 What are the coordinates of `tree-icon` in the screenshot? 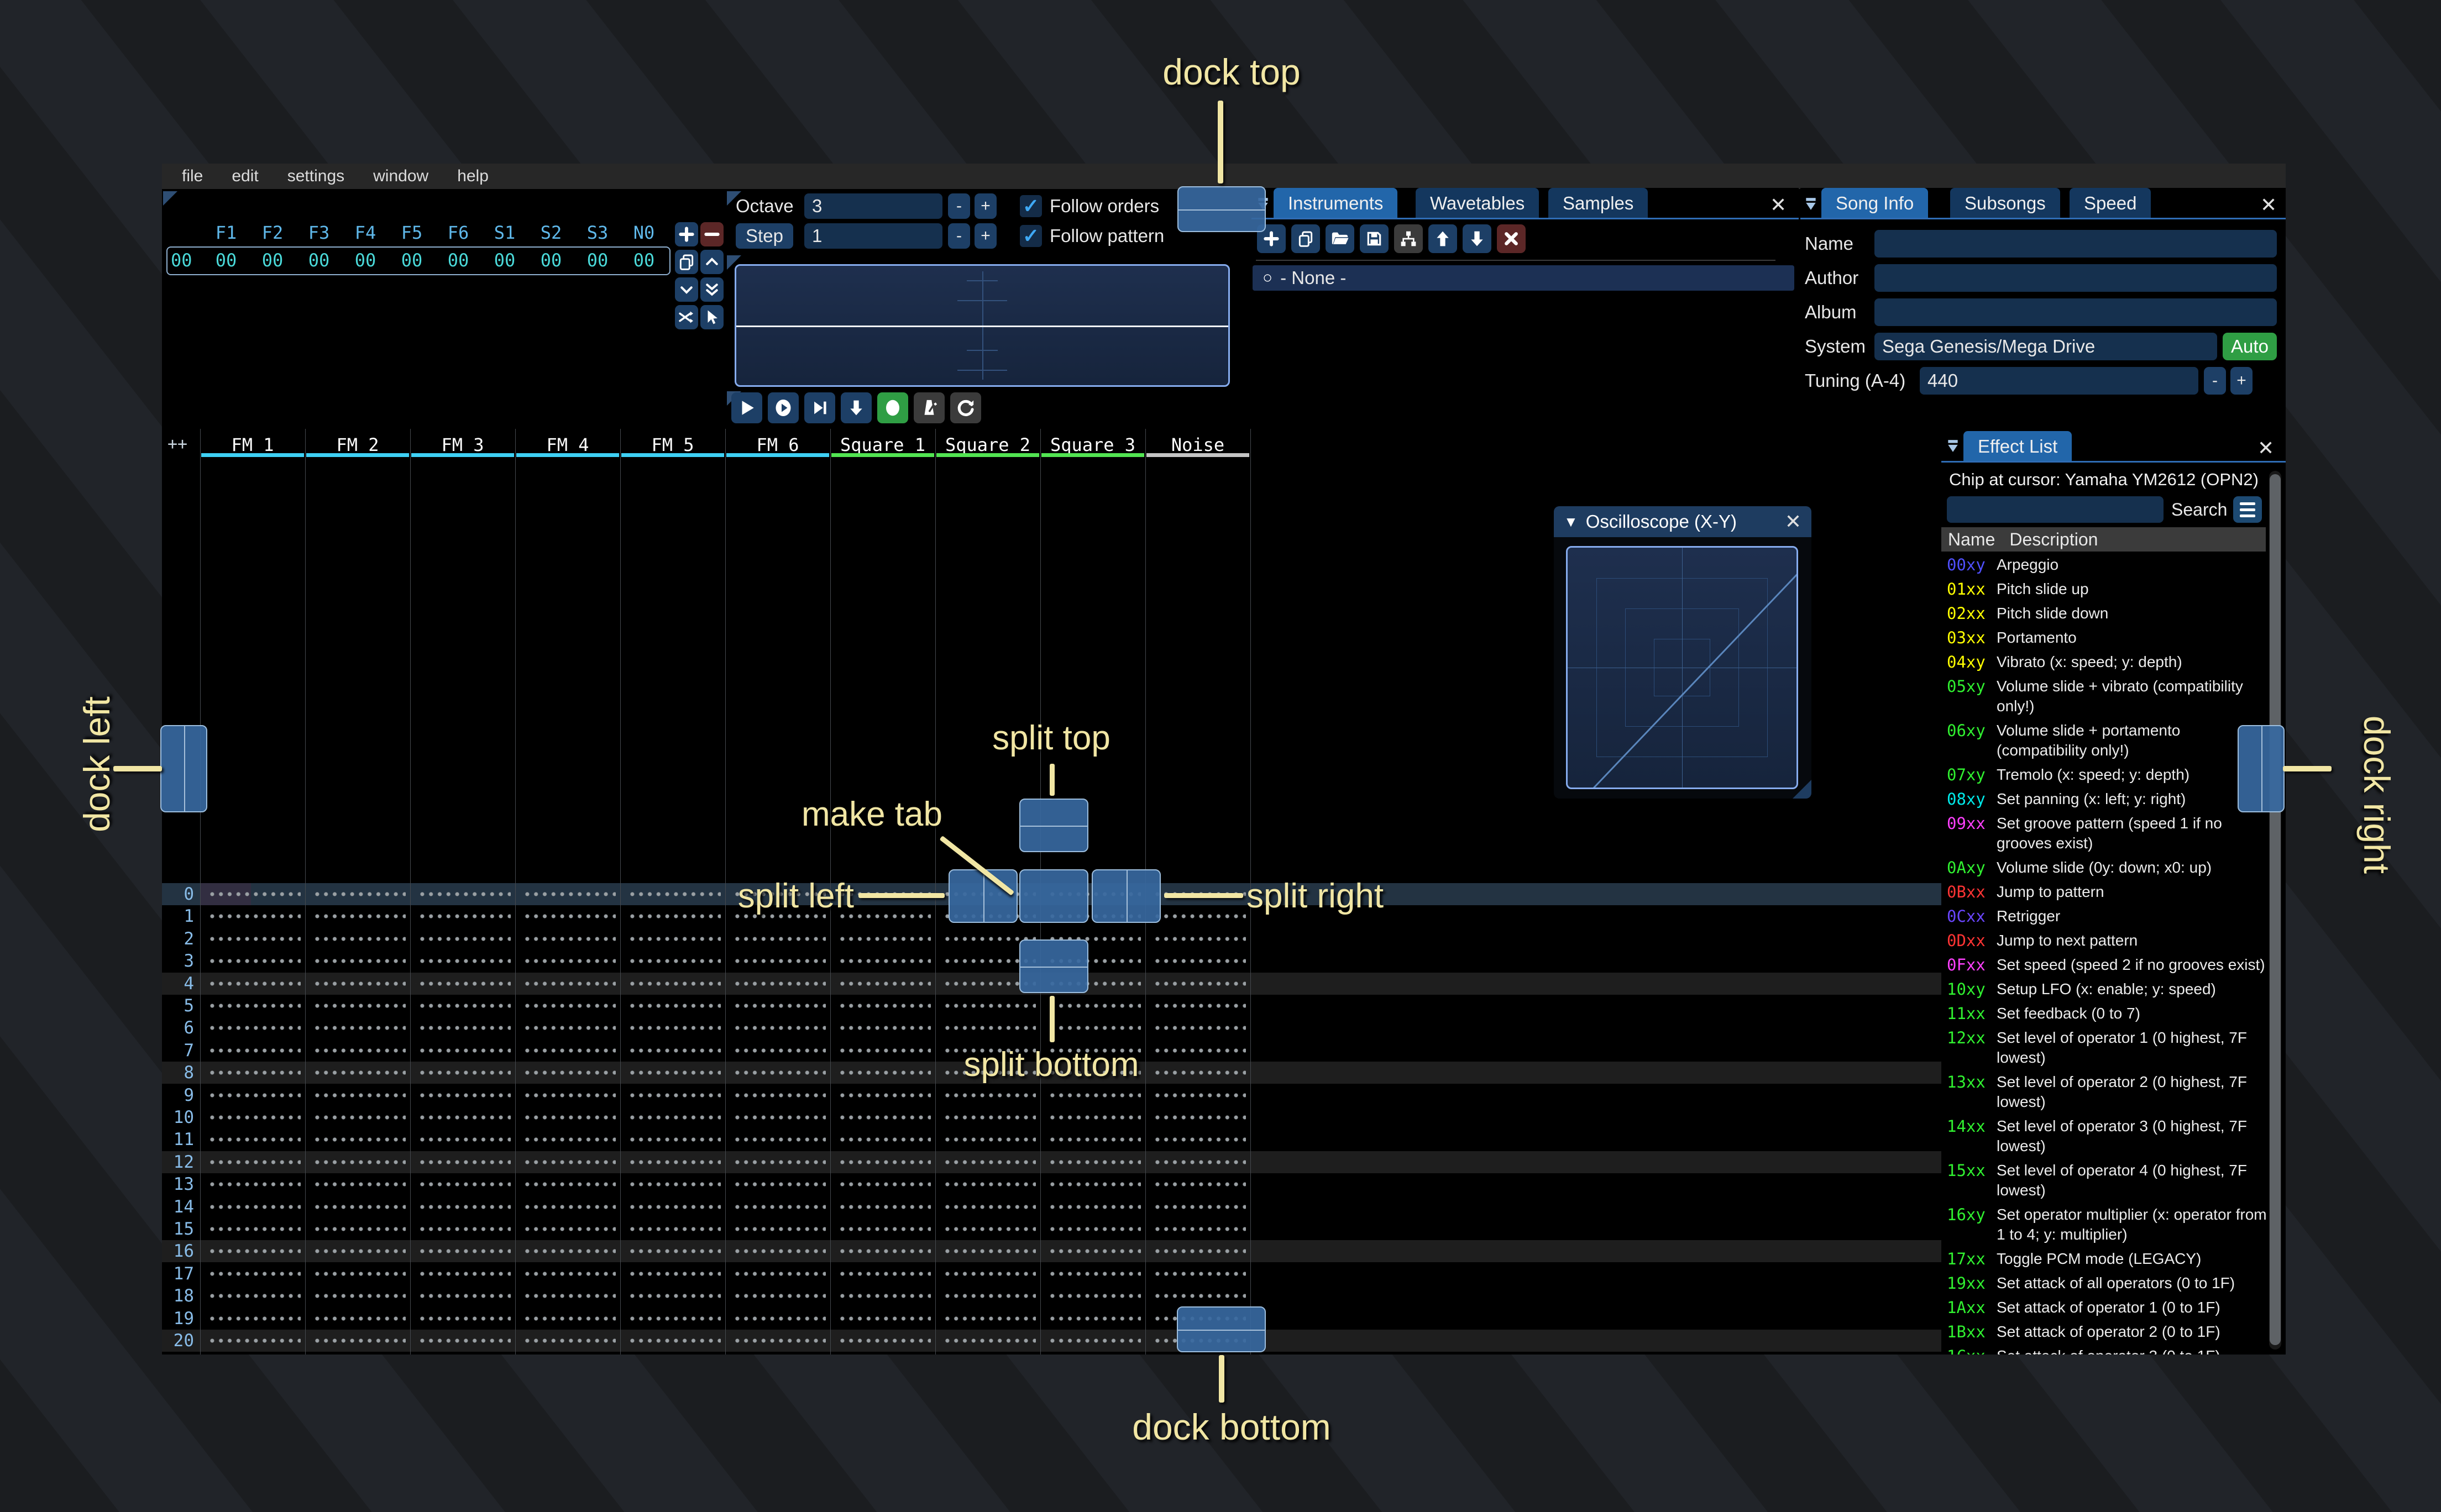 It's located at (1408, 238).